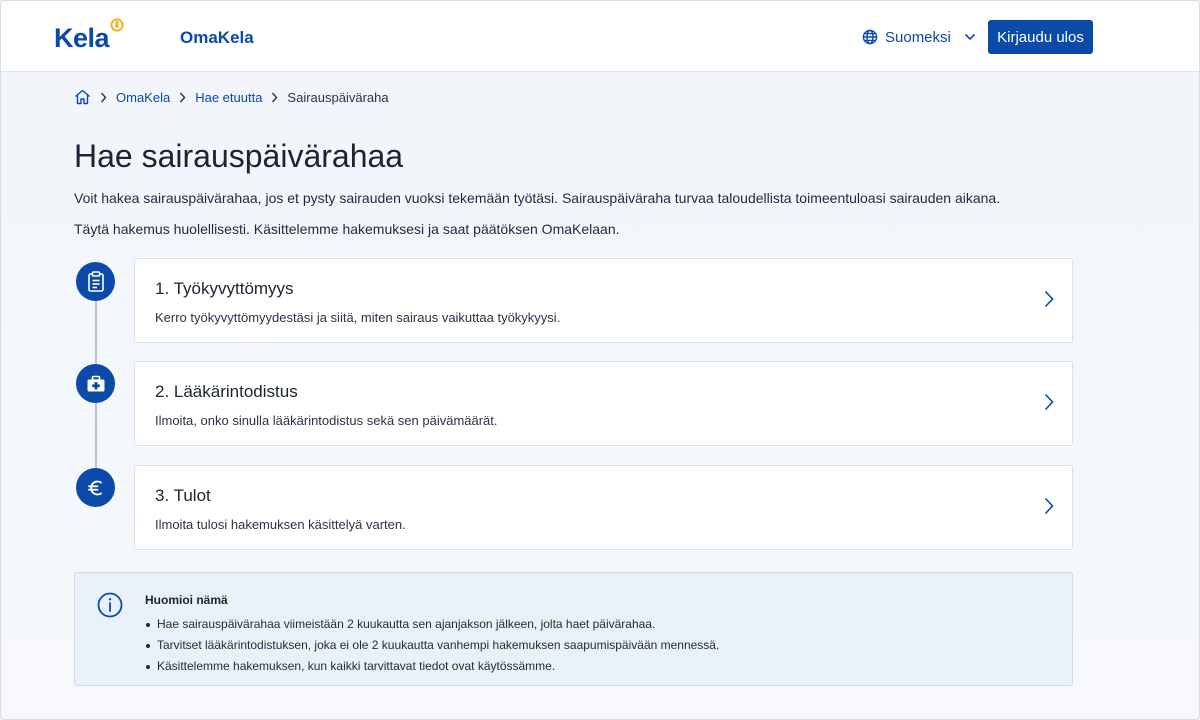 This screenshot has height=720, width=1200. Describe the element at coordinates (82, 97) in the screenshot. I see `home-icon` at that location.